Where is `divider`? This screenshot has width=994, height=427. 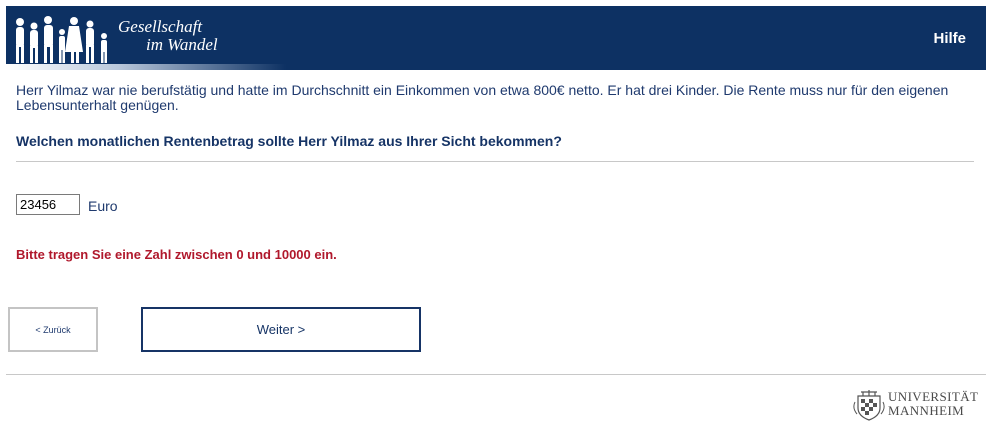
divider is located at coordinates (495, 161).